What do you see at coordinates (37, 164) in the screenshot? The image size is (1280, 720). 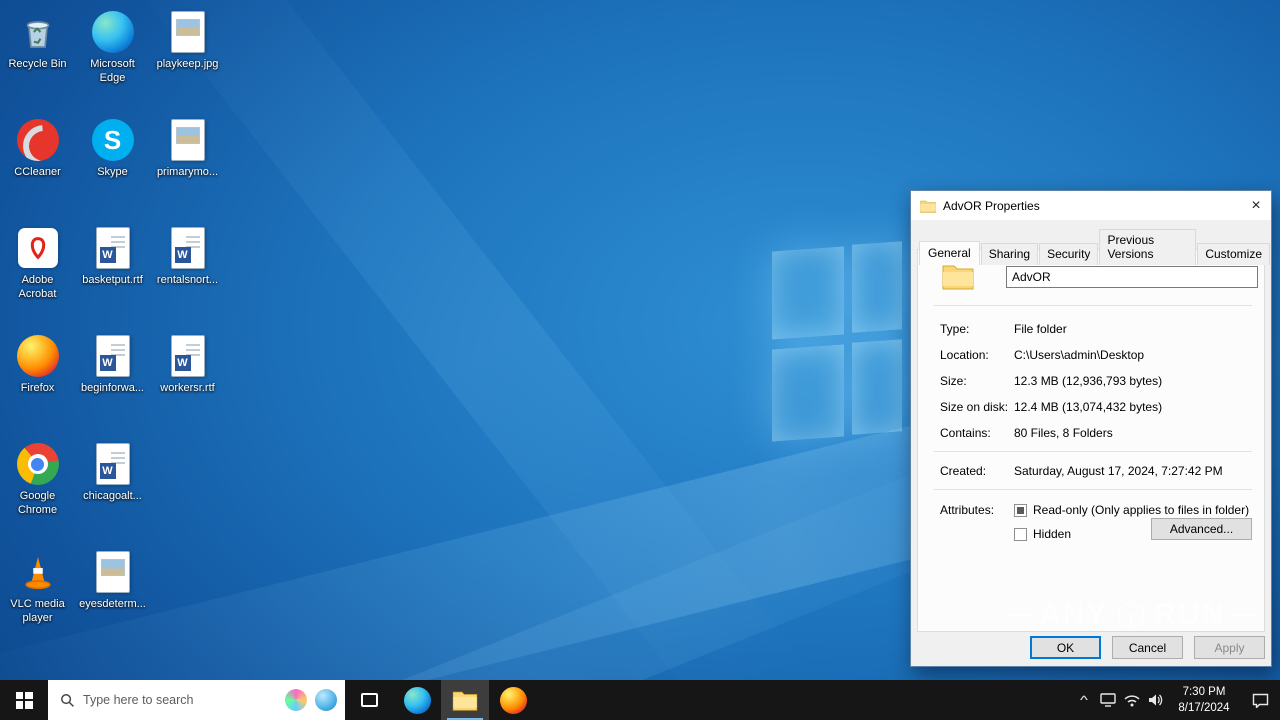 I see `desktop-icon-ccleaner: CCleaner` at bounding box center [37, 164].